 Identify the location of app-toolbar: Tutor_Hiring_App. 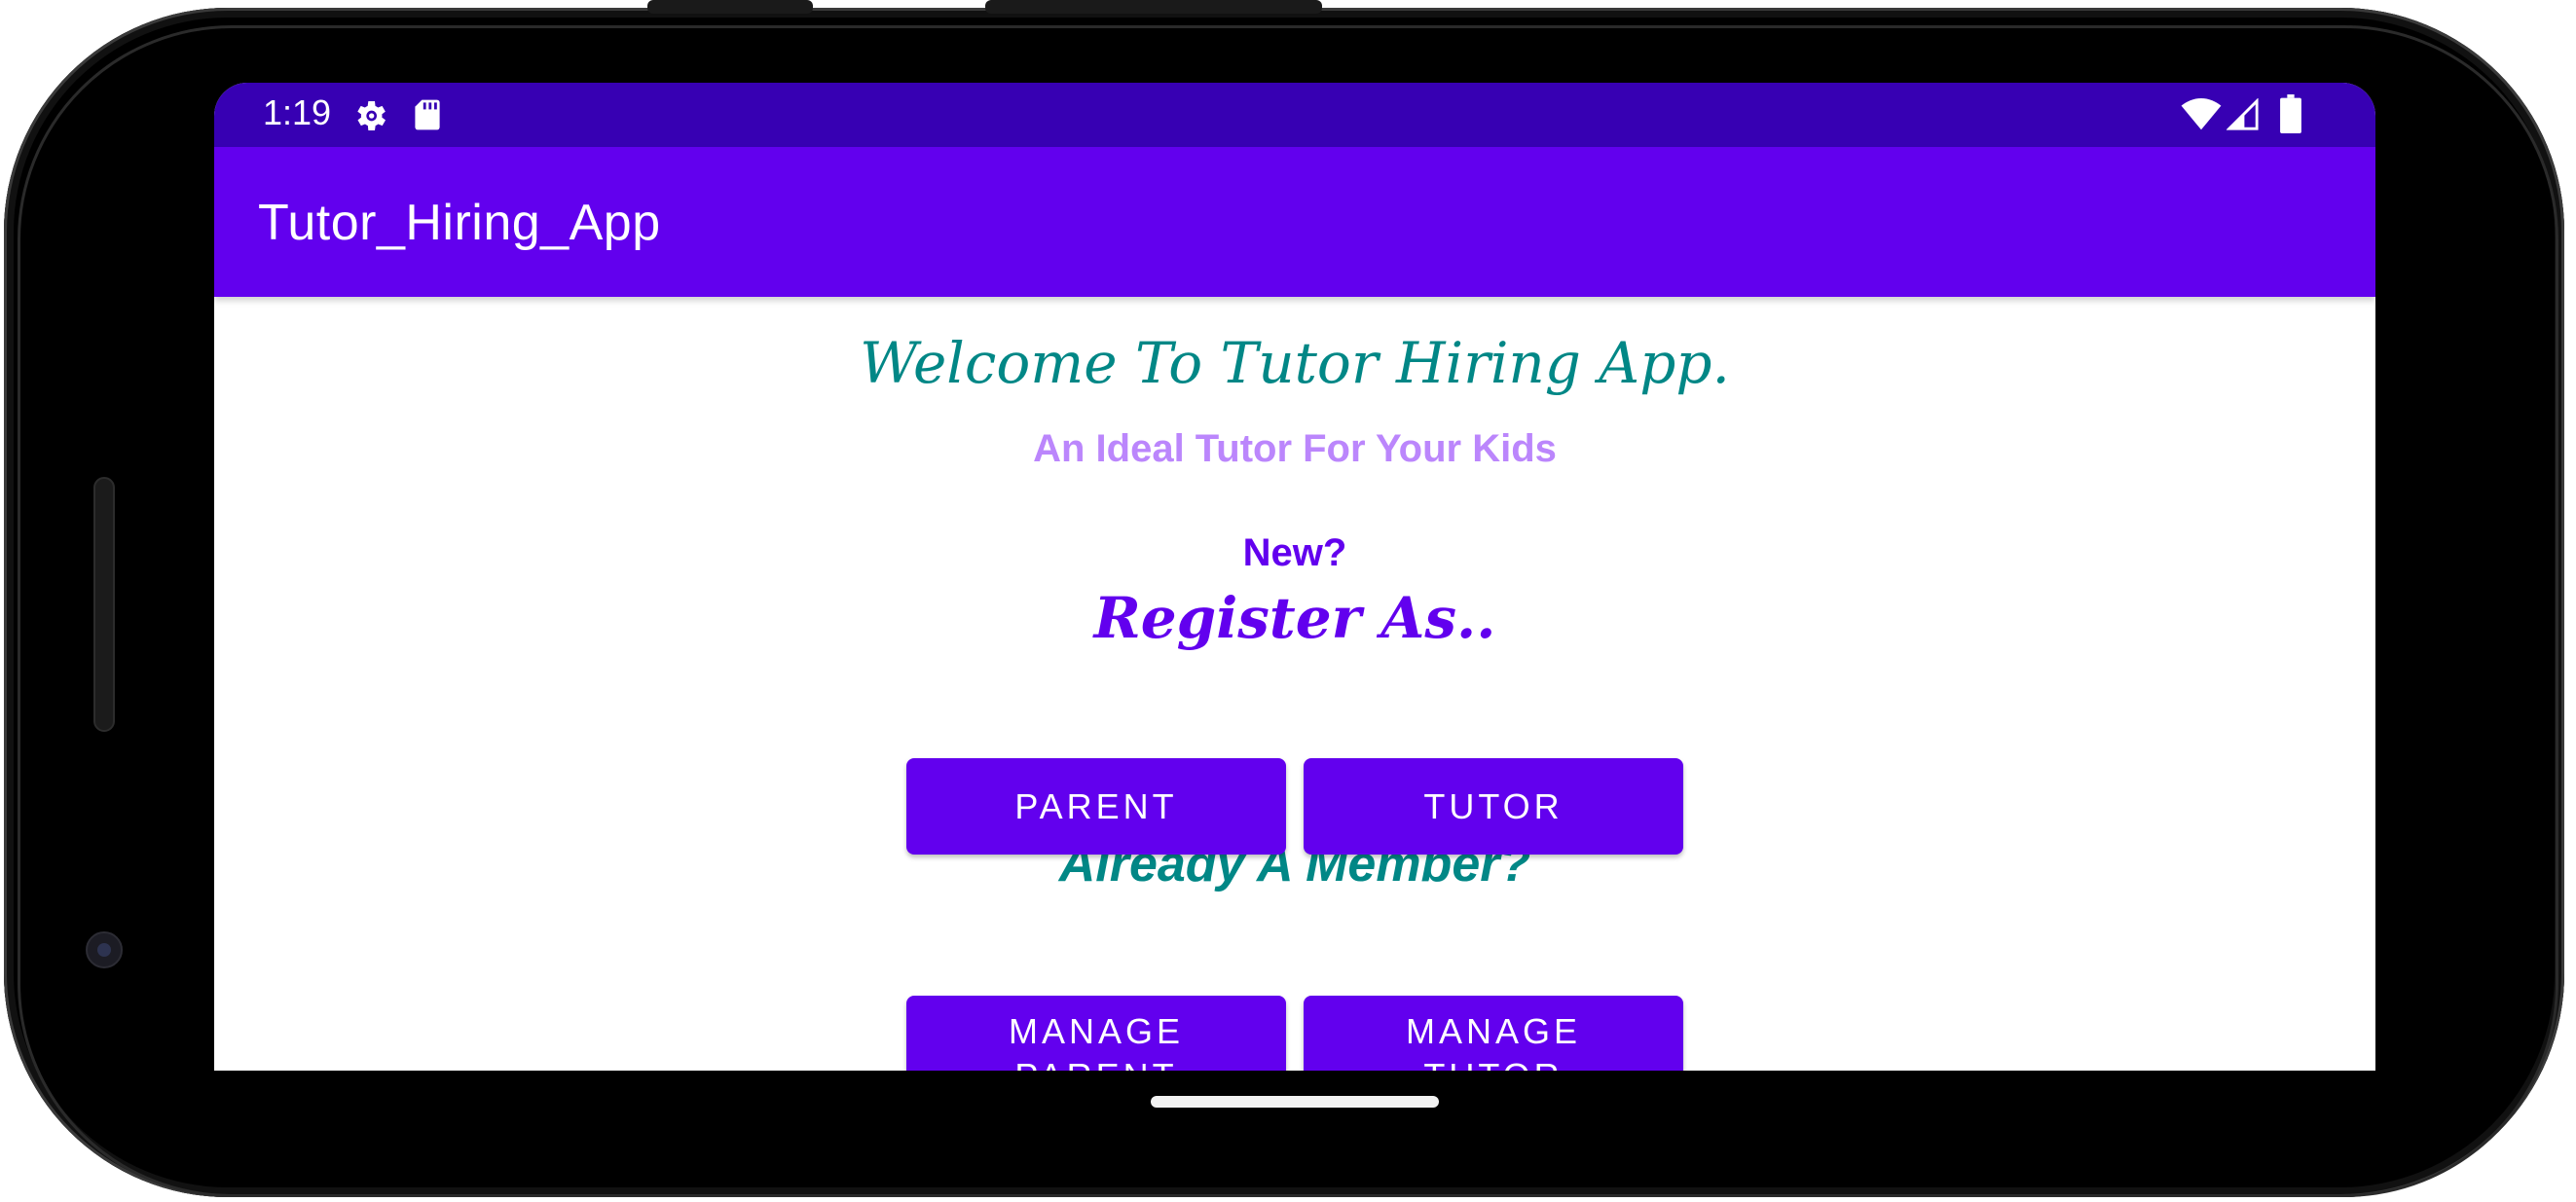
(1294, 222).